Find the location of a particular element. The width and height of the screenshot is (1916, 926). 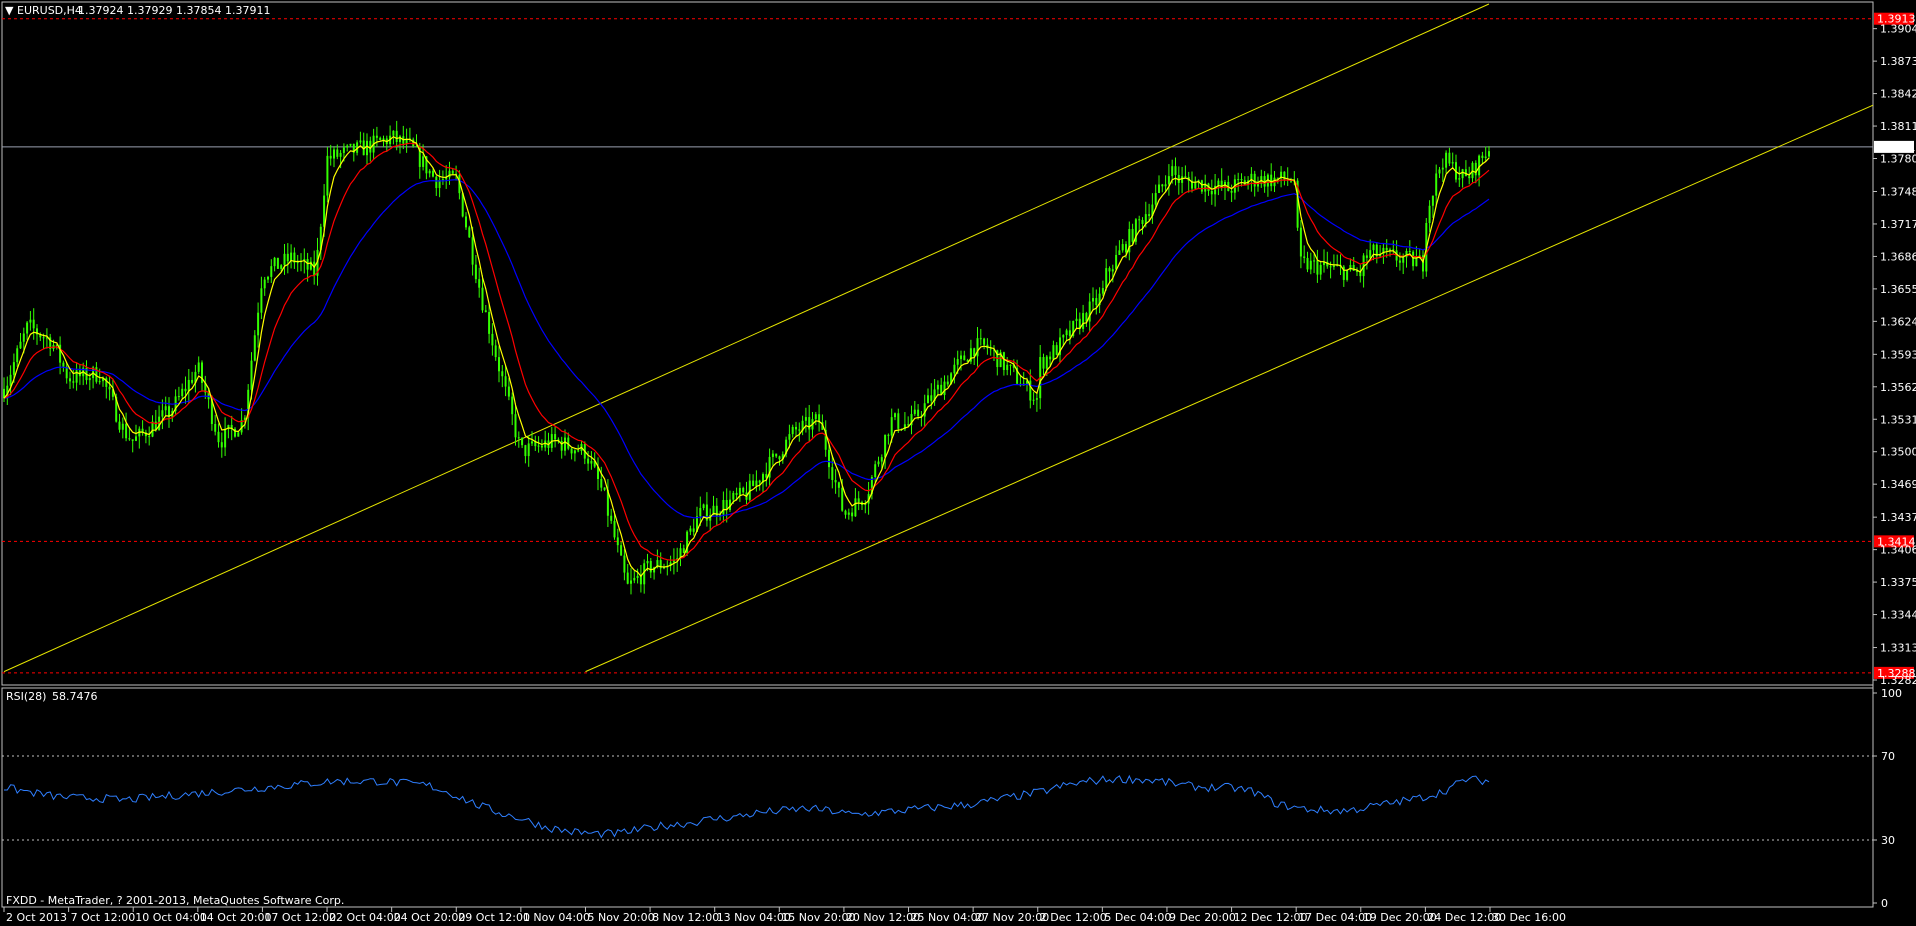

time-tick-label: 5 Dec 04:00 is located at coordinates (1137, 917).